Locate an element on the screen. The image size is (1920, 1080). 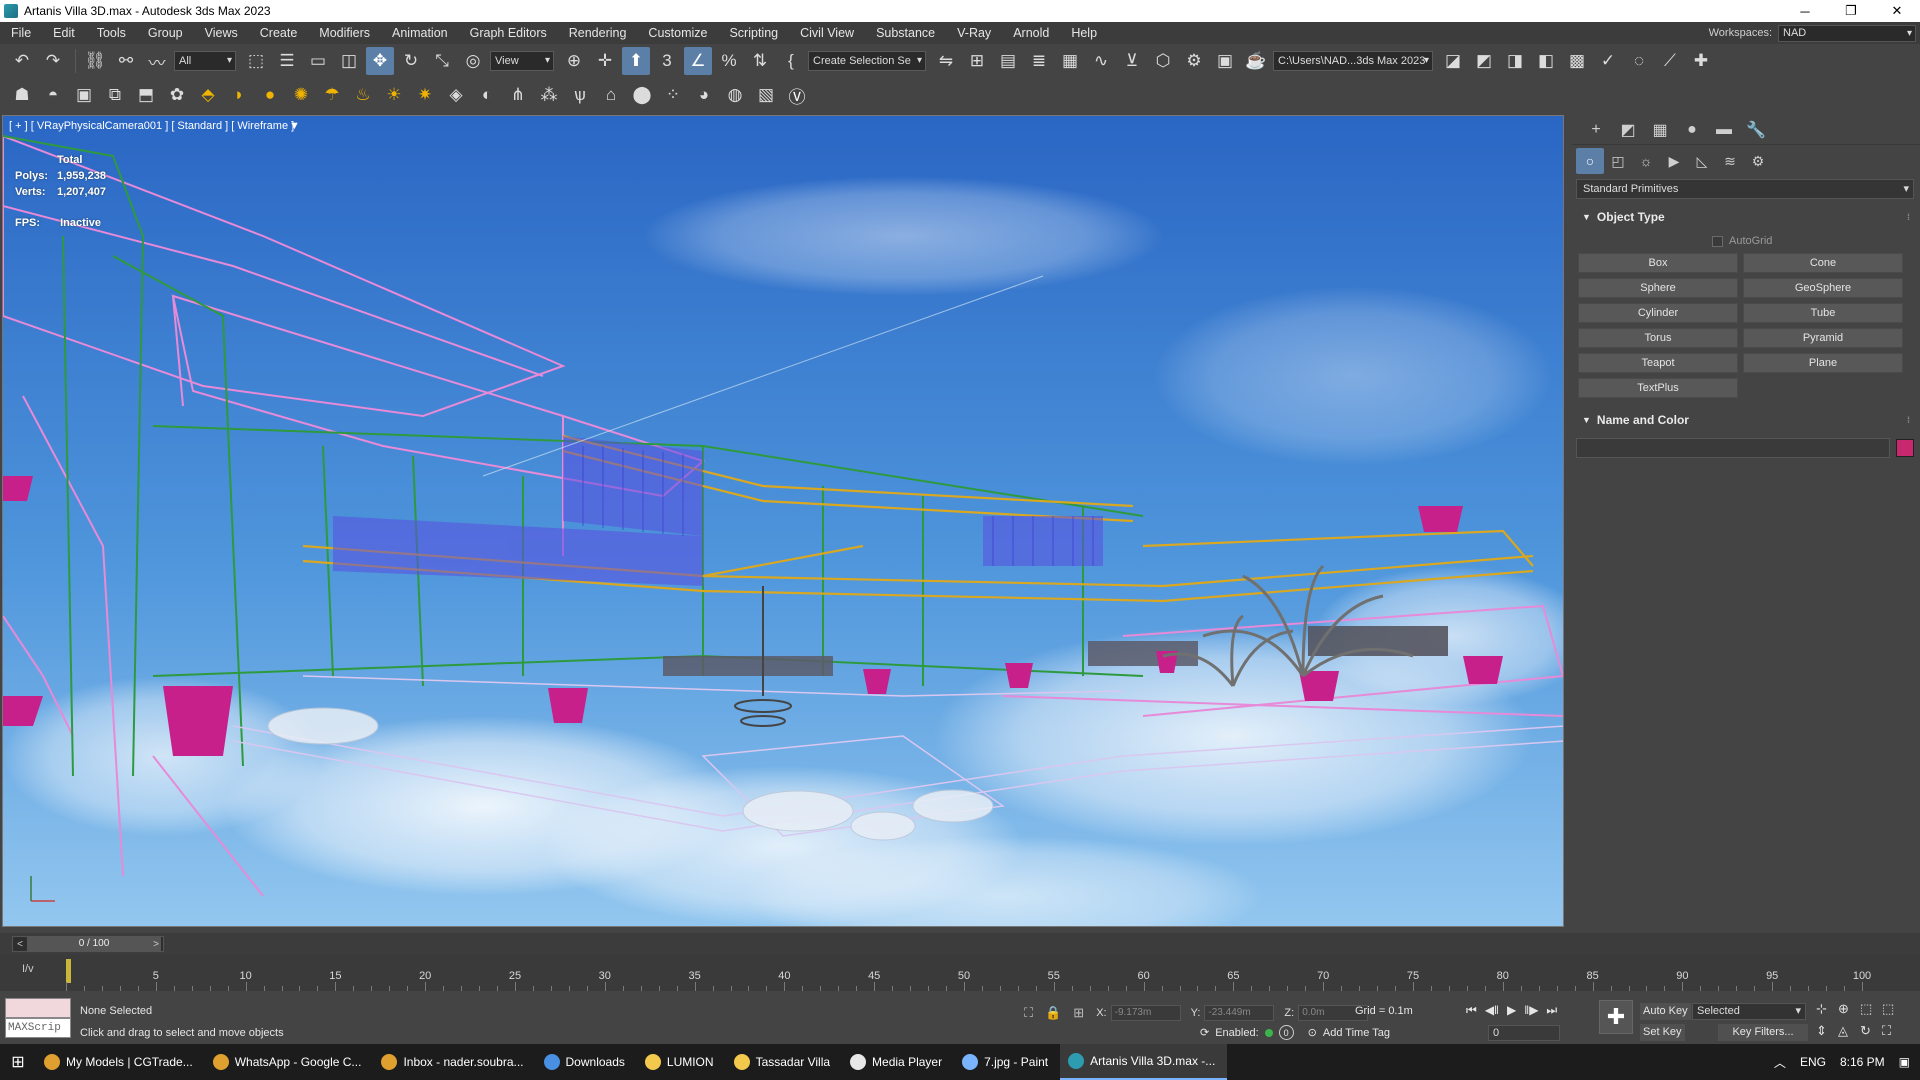
lock-selection-icon: 🔒 is located at coordinates (1053, 1013).